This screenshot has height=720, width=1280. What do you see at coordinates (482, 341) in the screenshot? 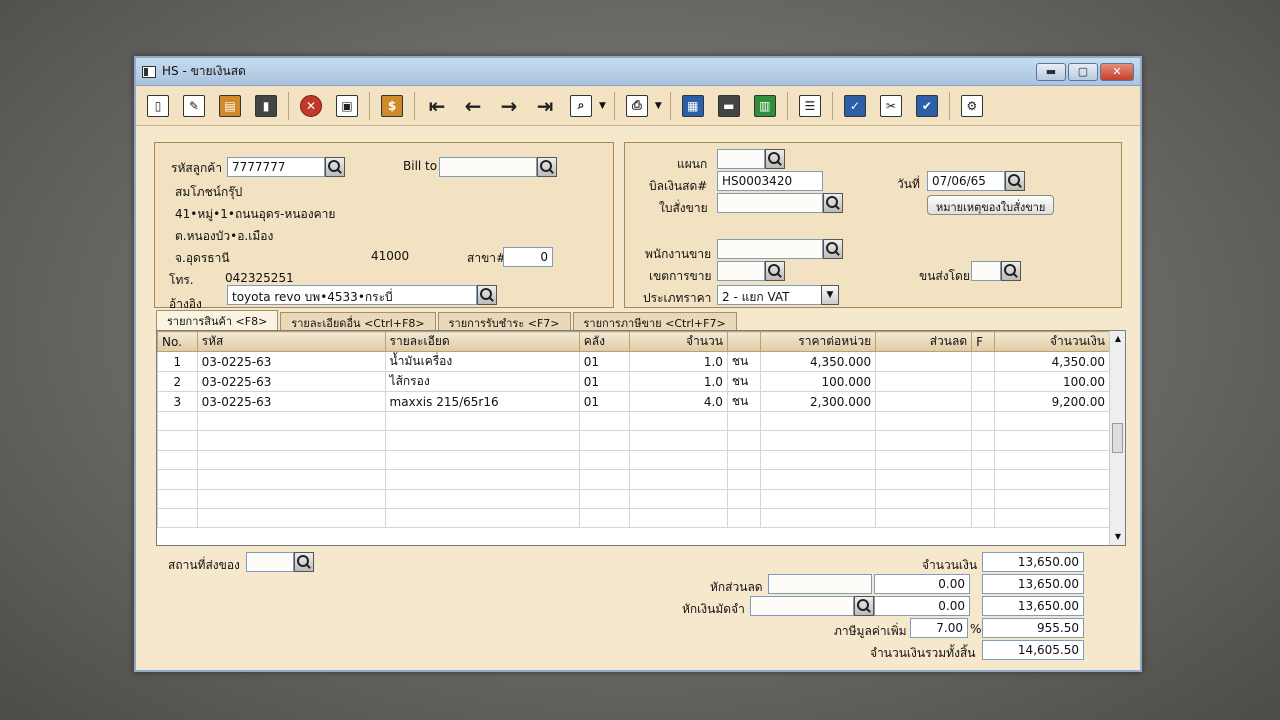
I see `col-description: รายละเอียด` at bounding box center [482, 341].